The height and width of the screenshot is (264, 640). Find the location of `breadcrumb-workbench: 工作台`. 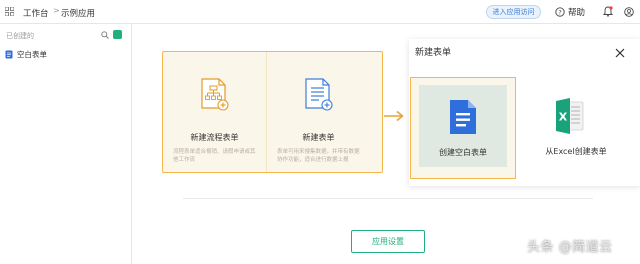

breadcrumb-workbench: 工作台 is located at coordinates (36, 13).